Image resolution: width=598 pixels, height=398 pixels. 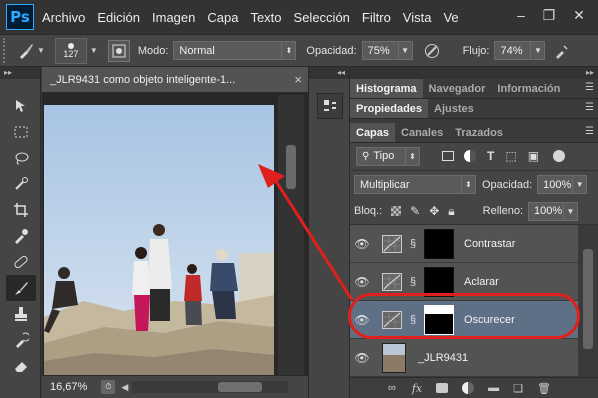 What do you see at coordinates (21, 210) in the screenshot?
I see `crop-icon` at bounding box center [21, 210].